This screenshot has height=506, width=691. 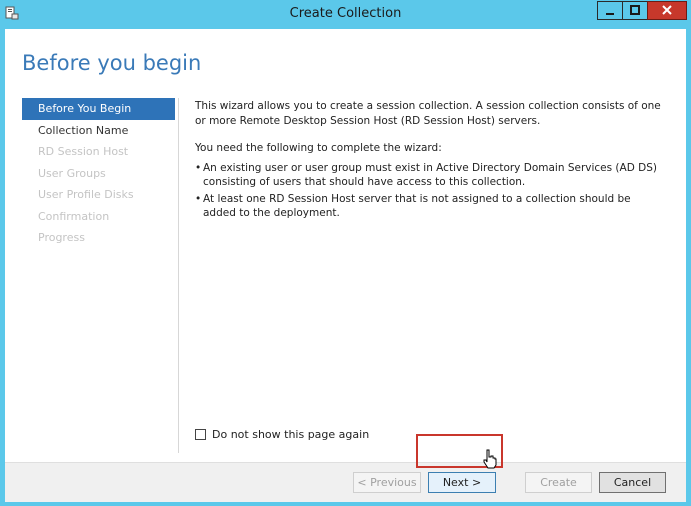 I want to click on close-button, so click(x=667, y=10).